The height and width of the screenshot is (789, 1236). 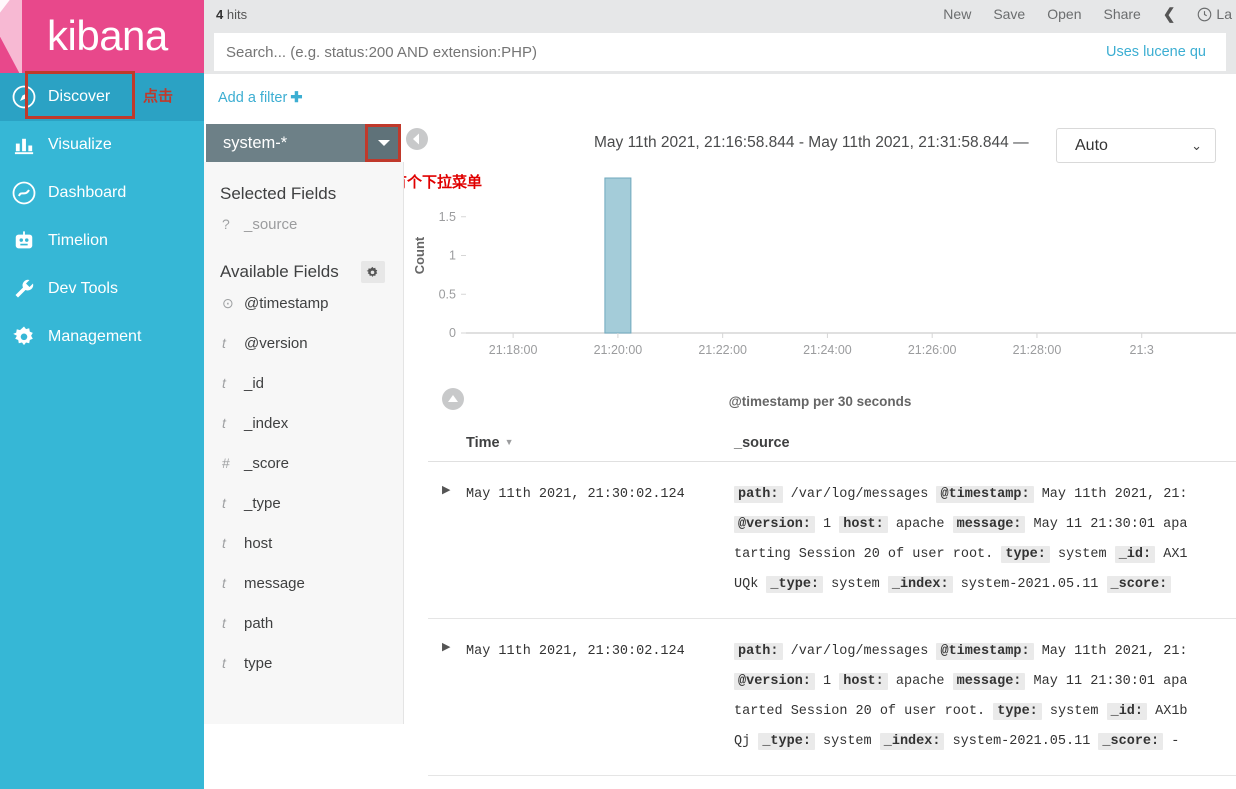 What do you see at coordinates (303, 463) in the screenshot?
I see `field-item-score: # _score` at bounding box center [303, 463].